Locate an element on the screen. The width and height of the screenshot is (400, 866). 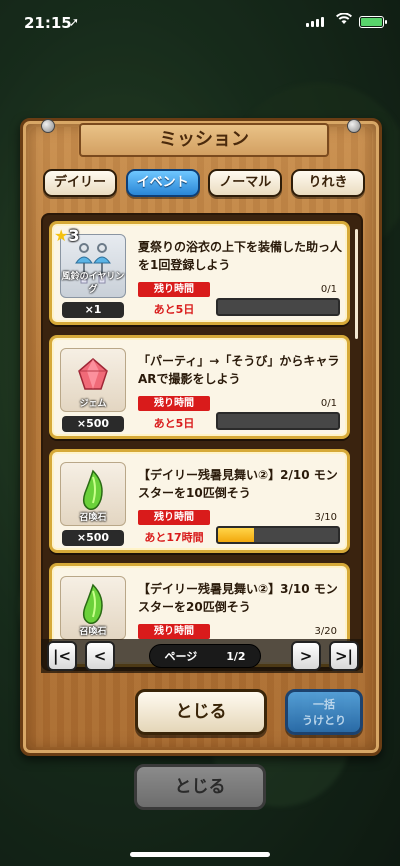
first-page-button: |< is located at coordinates (62, 656).